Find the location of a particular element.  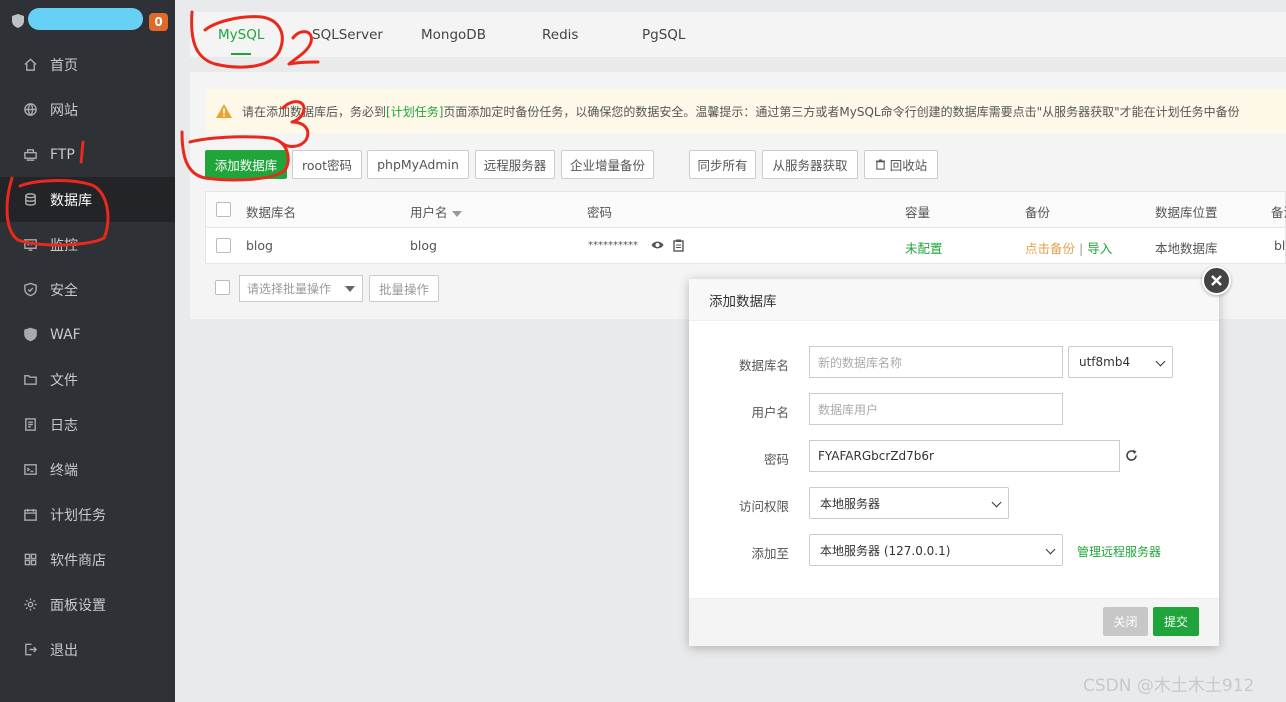

log-icon is located at coordinates (30, 425).